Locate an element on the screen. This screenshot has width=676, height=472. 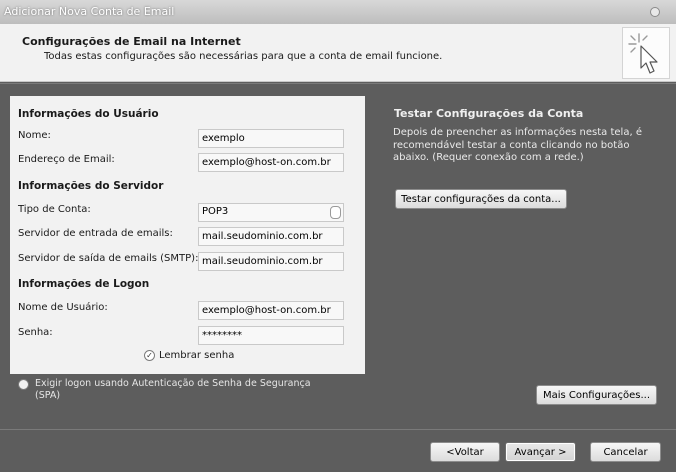
outgoing-server-input is located at coordinates (271, 261).